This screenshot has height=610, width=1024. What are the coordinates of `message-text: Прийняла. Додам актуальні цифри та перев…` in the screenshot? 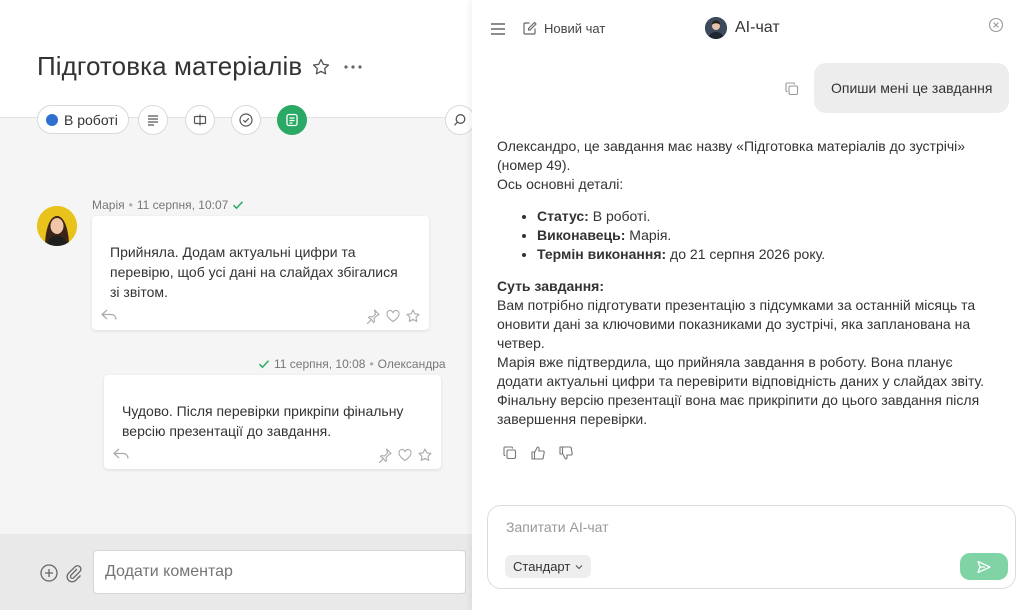 It's located at (254, 272).